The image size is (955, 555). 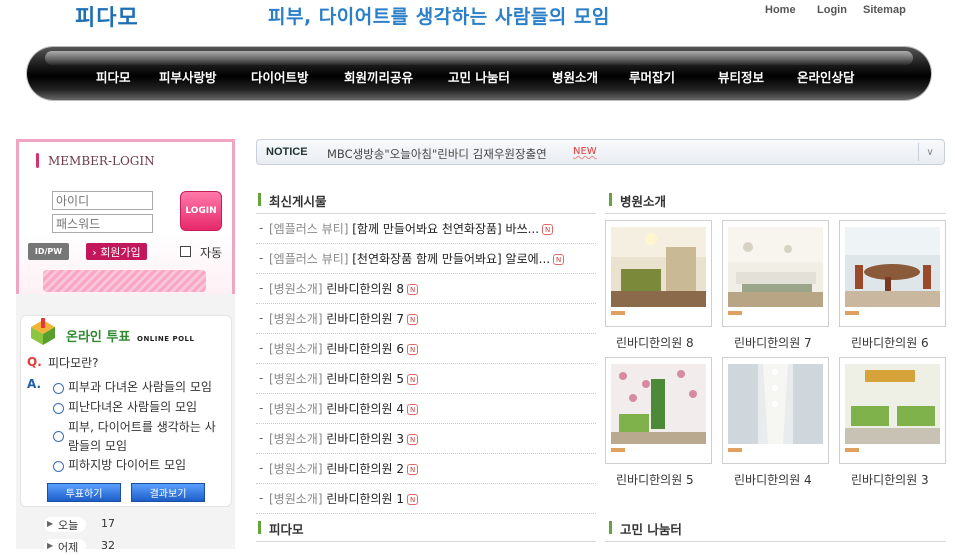 What do you see at coordinates (259, 527) in the screenshot?
I see `pidamo-section-marker` at bounding box center [259, 527].